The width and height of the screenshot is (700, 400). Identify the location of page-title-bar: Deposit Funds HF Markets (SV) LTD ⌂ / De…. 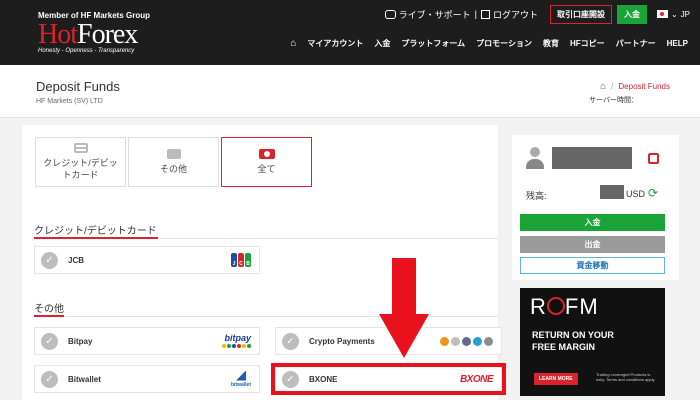
(350, 91).